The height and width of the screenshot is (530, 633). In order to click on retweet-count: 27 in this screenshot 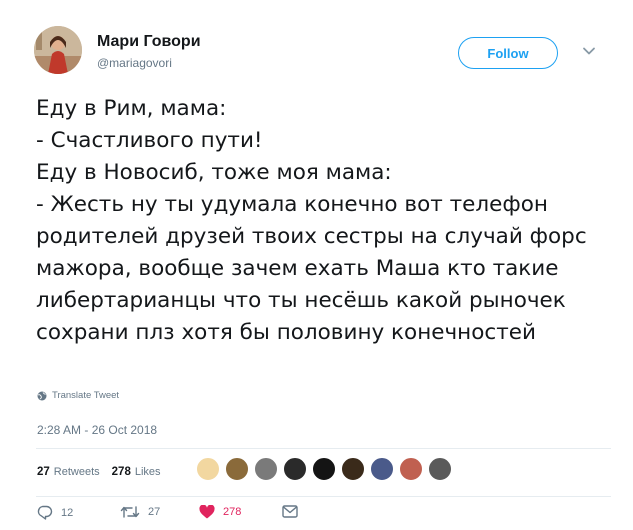, I will do `click(154, 512)`.